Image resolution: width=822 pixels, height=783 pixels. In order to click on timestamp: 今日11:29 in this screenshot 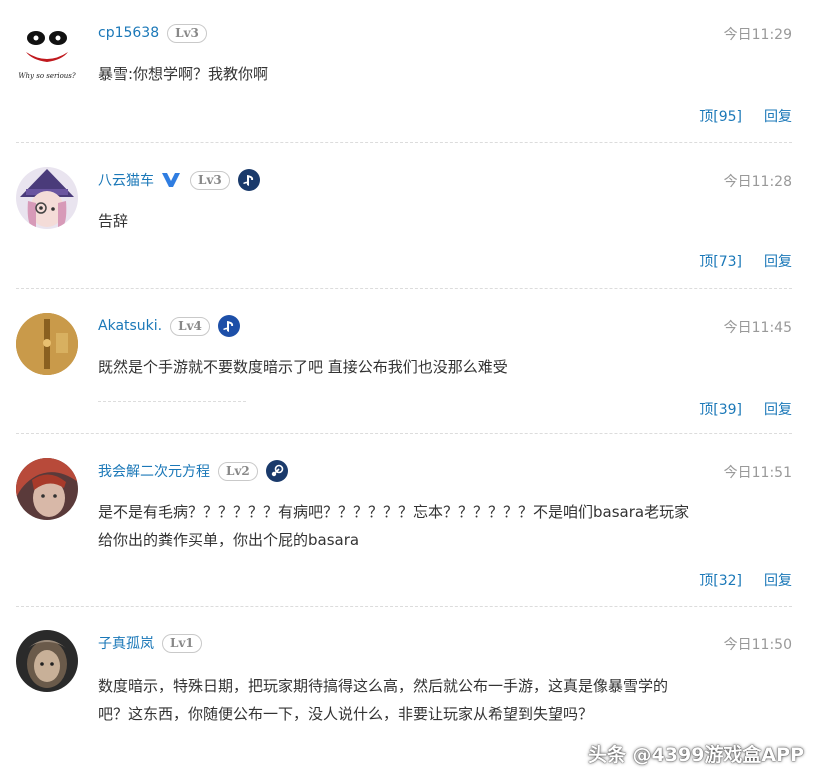, I will do `click(757, 35)`.